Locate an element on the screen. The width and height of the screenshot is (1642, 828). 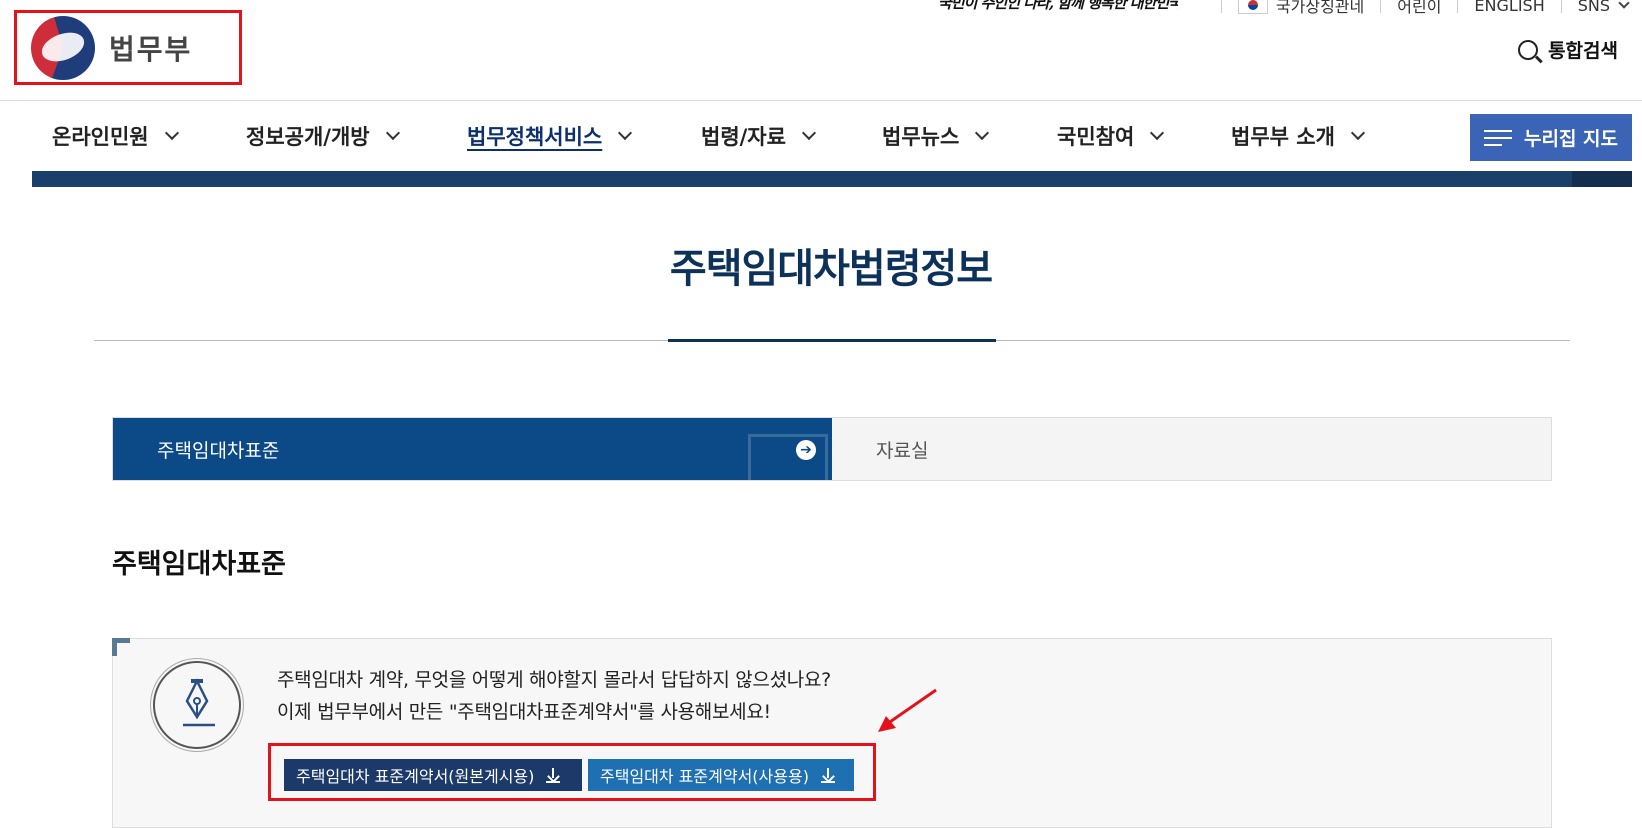
annotation-arrow-icon is located at coordinates (907, 710).